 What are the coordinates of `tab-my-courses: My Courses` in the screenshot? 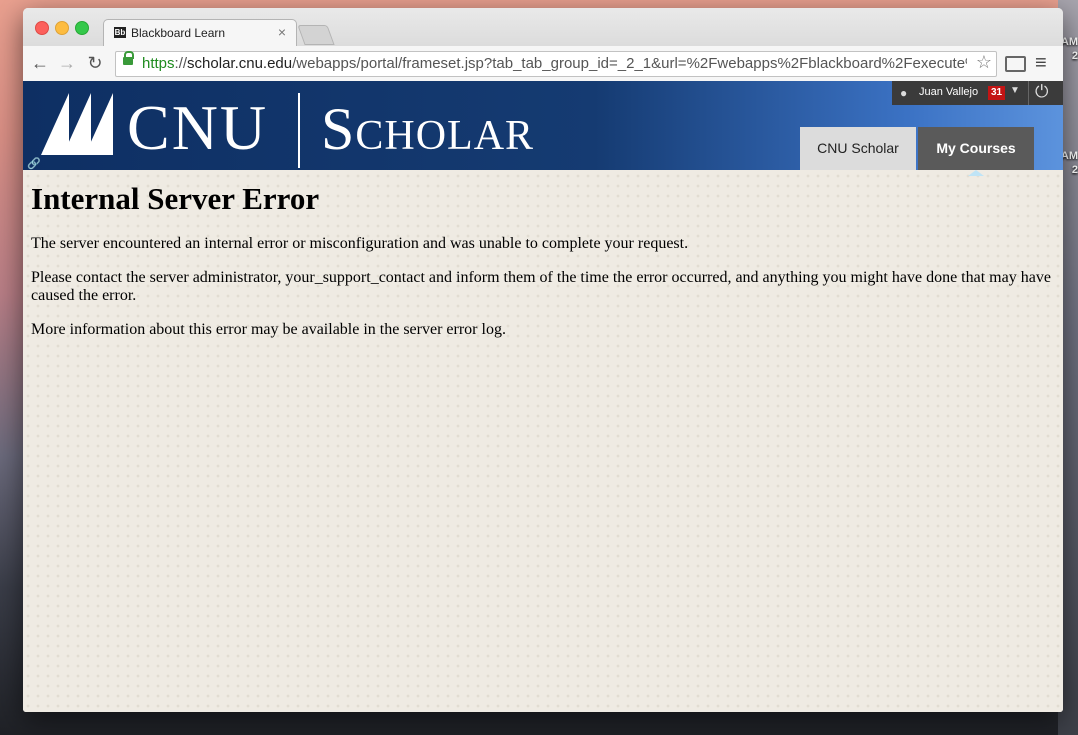 It's located at (976, 151).